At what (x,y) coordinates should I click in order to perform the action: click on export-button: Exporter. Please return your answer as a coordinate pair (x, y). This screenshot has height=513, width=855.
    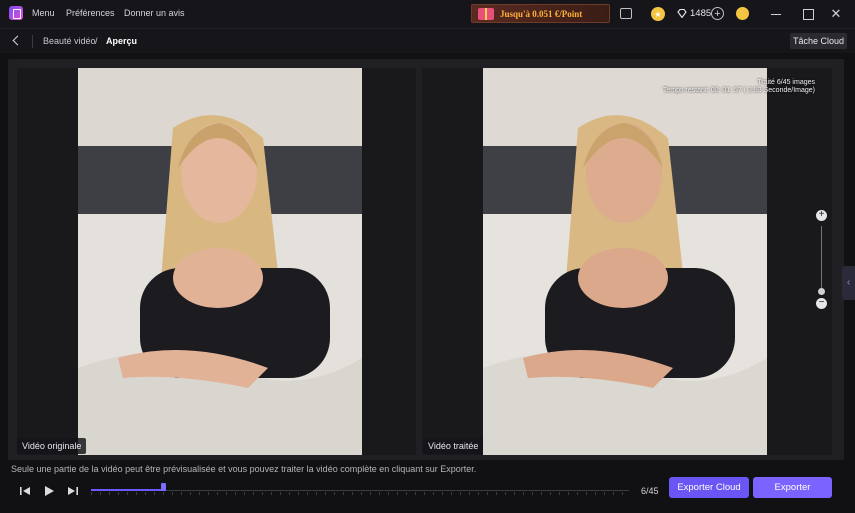
    Looking at the image, I should click on (792, 487).